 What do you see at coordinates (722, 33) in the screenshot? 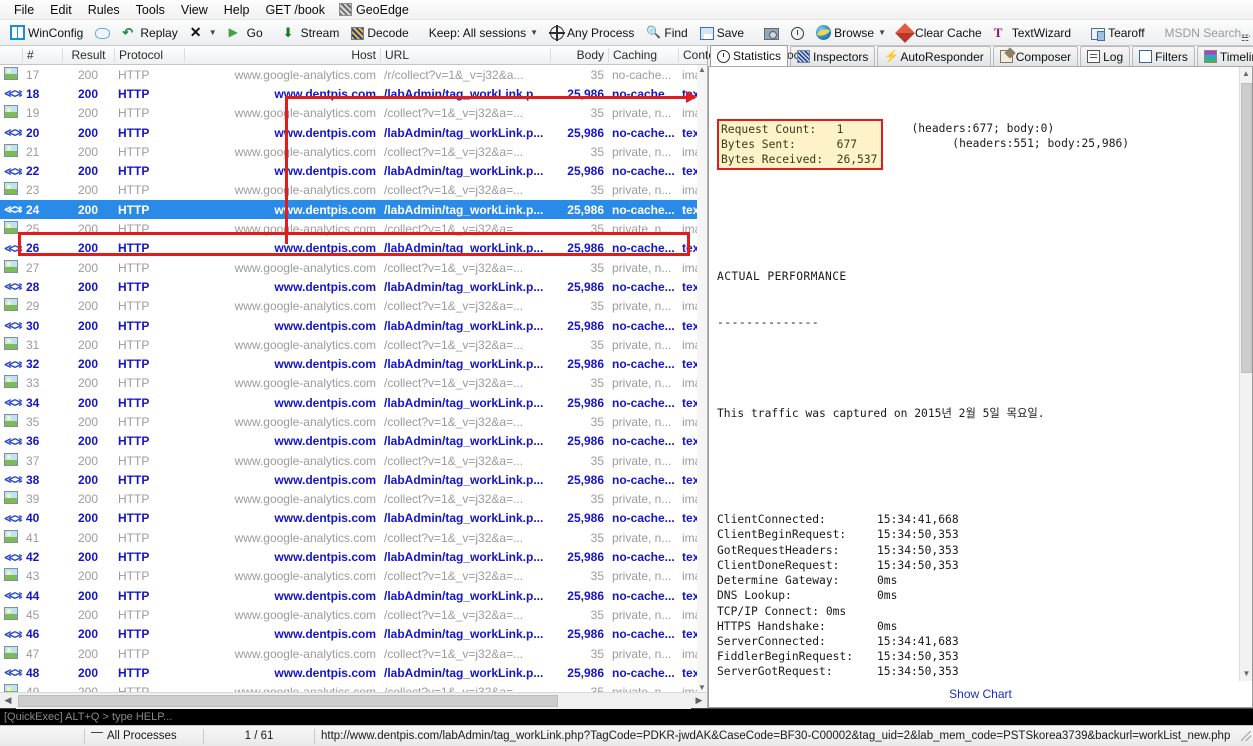
I see `save-button: Save` at bounding box center [722, 33].